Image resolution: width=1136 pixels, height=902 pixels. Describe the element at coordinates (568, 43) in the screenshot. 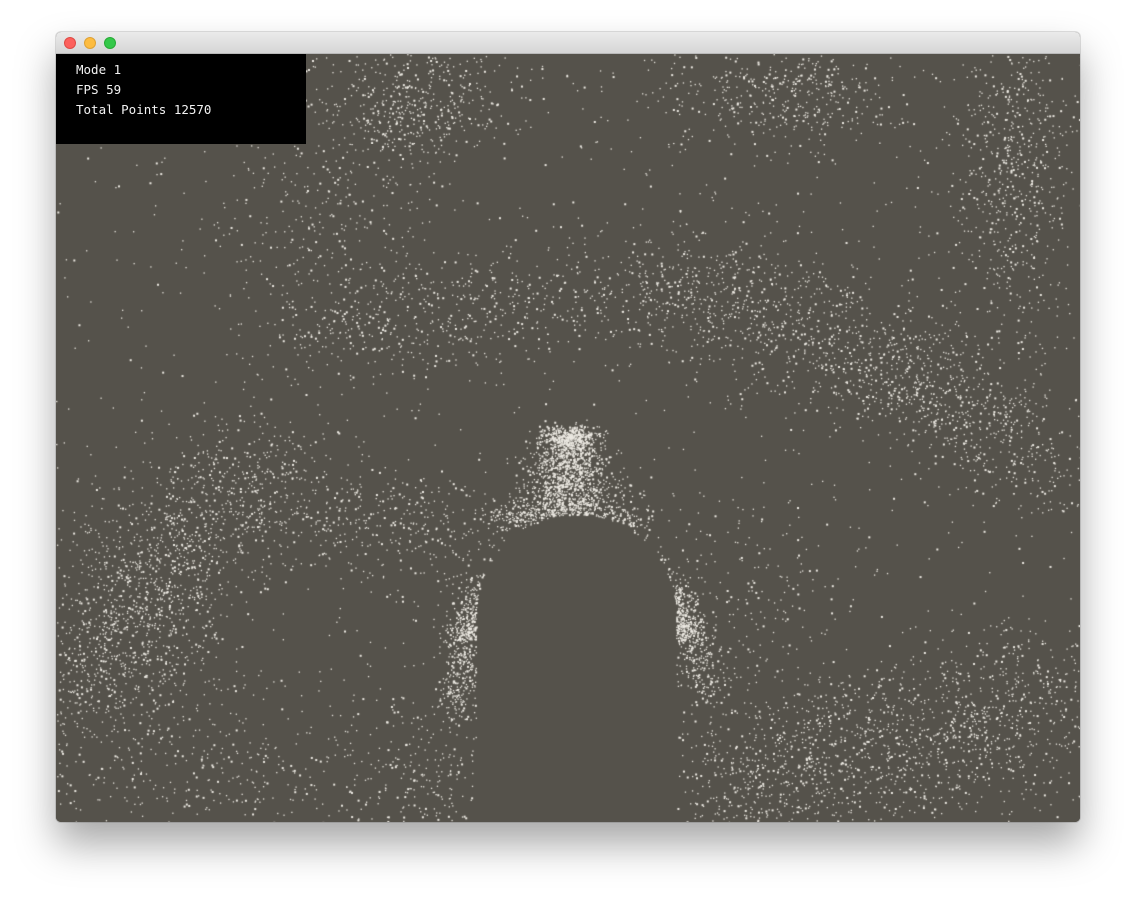

I see `title-bar` at that location.